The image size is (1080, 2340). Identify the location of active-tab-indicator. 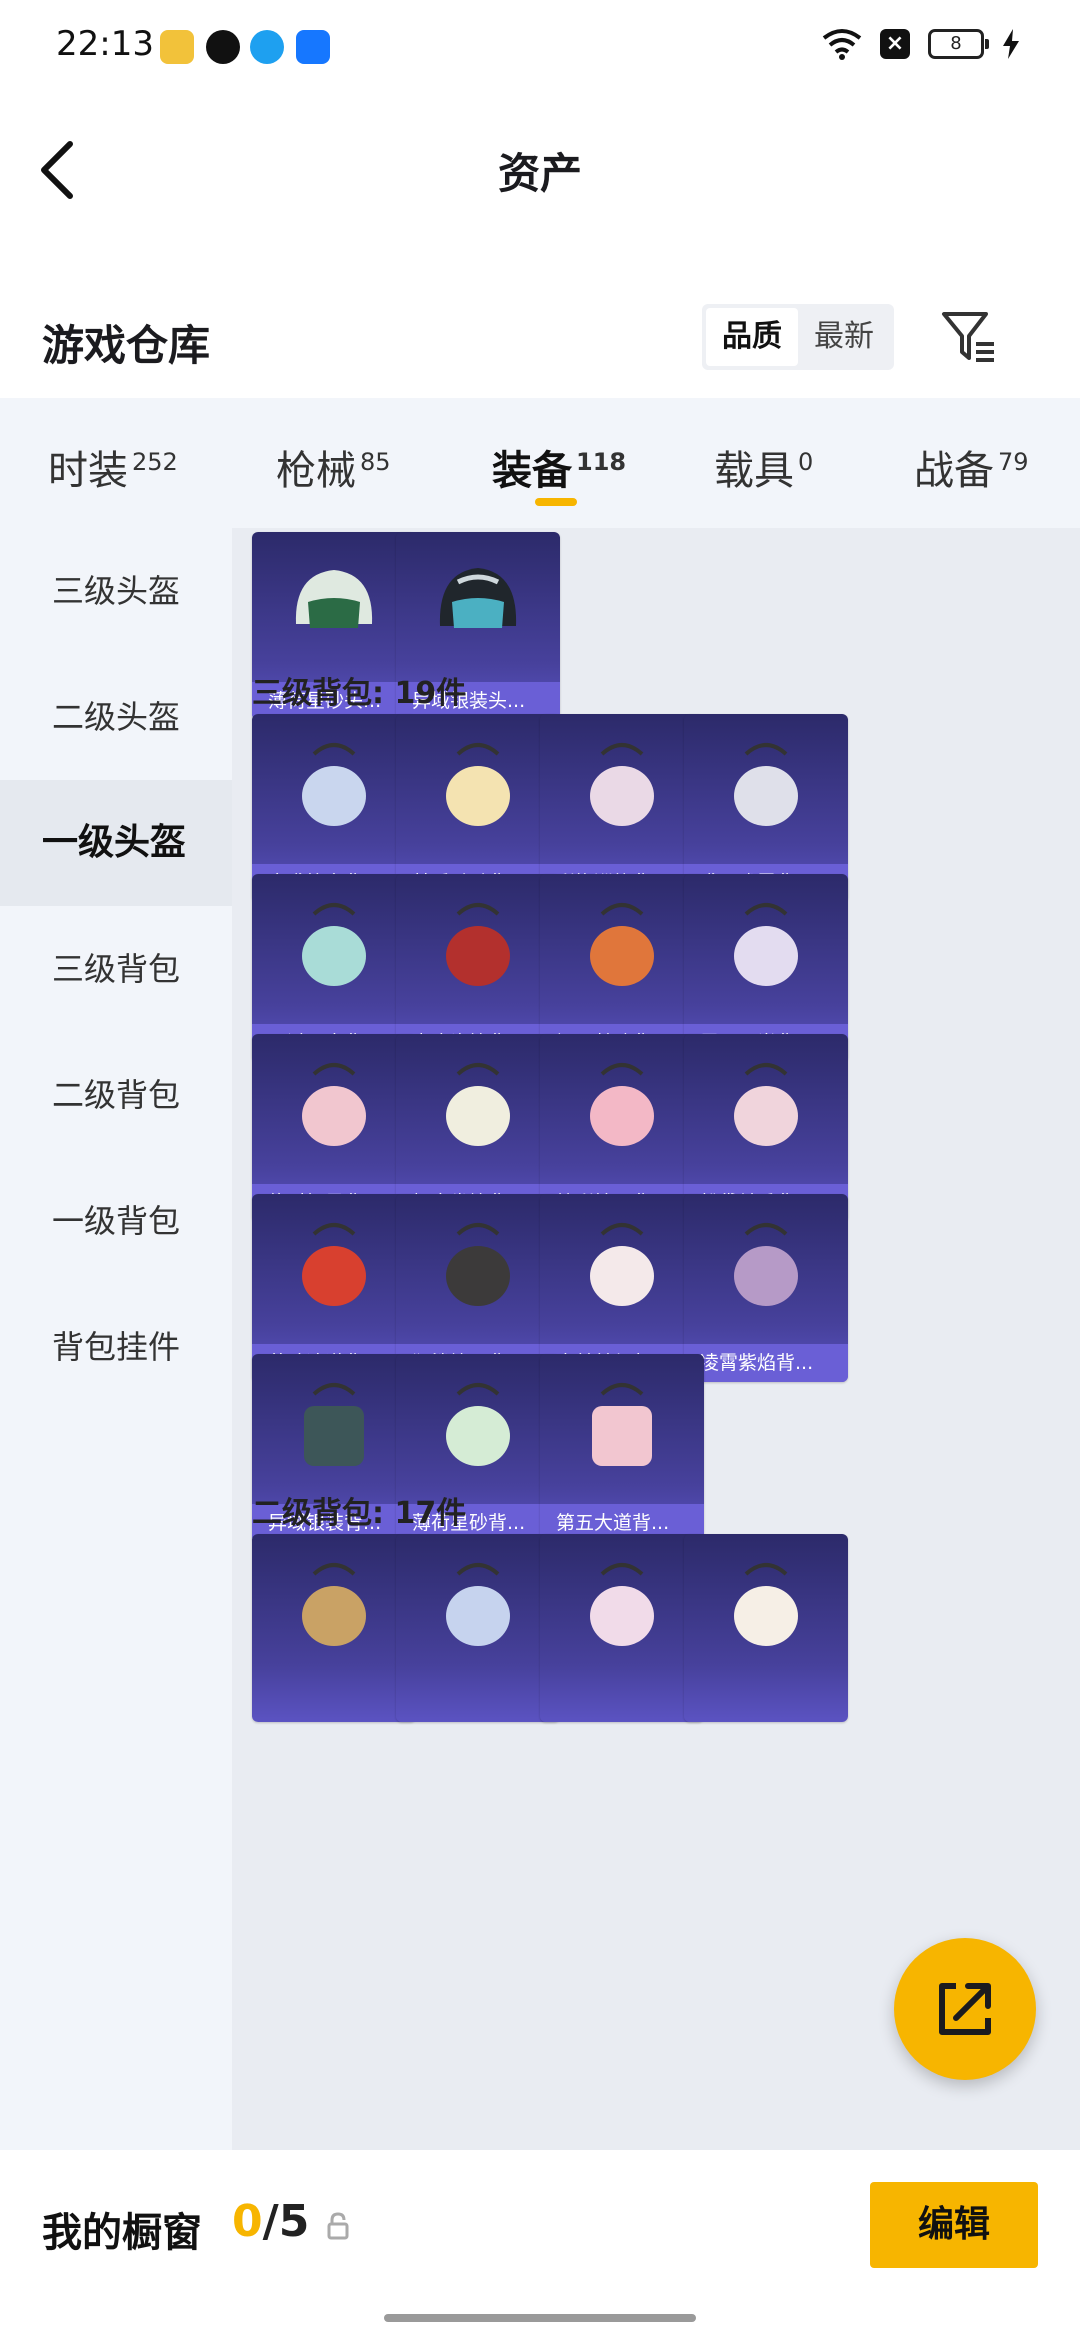
(556, 502).